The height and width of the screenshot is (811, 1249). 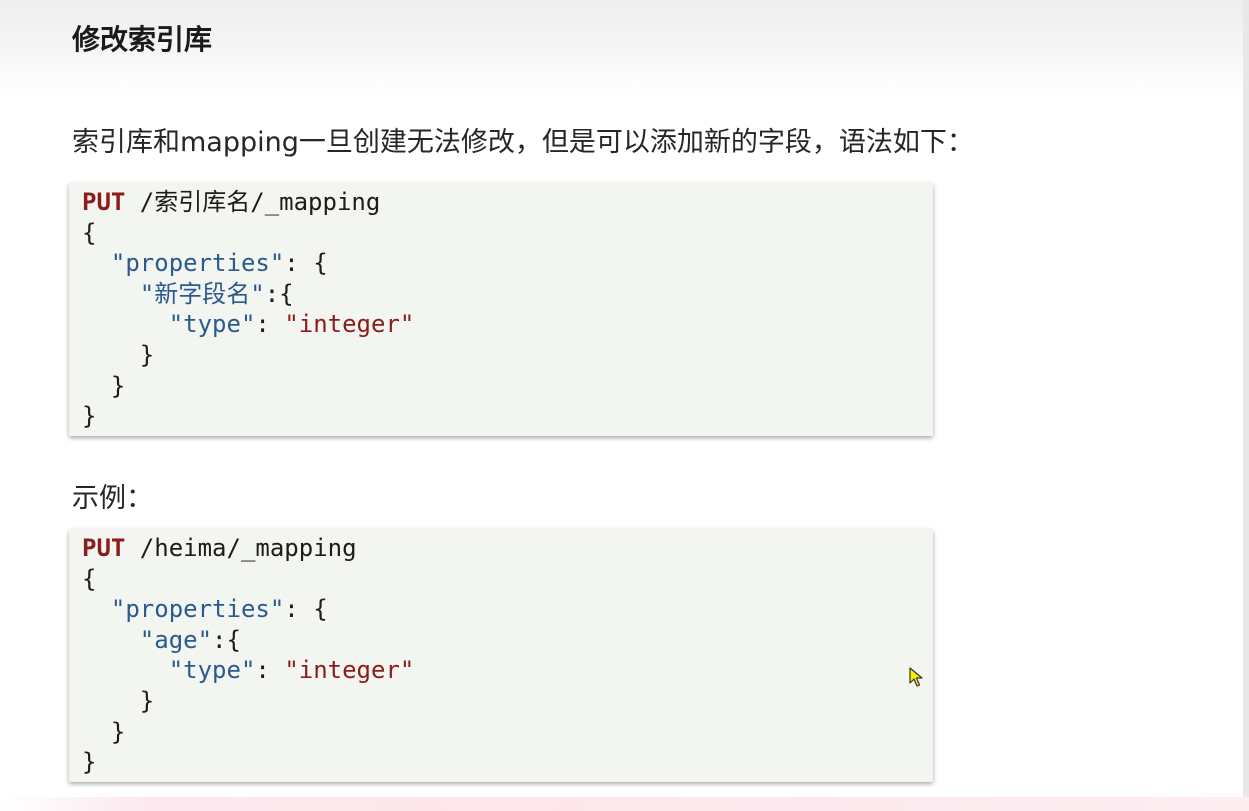 I want to click on code-line: "新字段名":{, so click(x=501, y=294).